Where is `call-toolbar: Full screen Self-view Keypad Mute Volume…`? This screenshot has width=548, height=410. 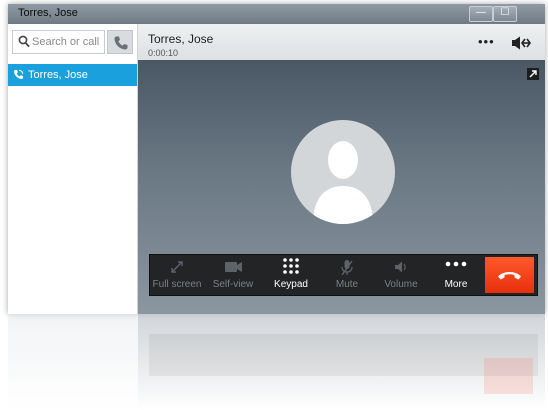
call-toolbar: Full screen Self-view Keypad Mute Volume… is located at coordinates (343, 275).